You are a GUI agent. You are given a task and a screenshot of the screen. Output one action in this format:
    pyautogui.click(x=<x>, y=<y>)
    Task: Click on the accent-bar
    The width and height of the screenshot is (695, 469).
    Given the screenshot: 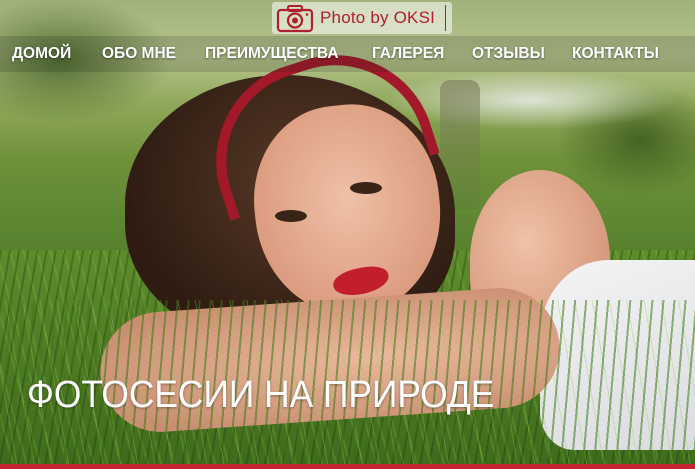 What is the action you would take?
    pyautogui.click(x=347, y=466)
    